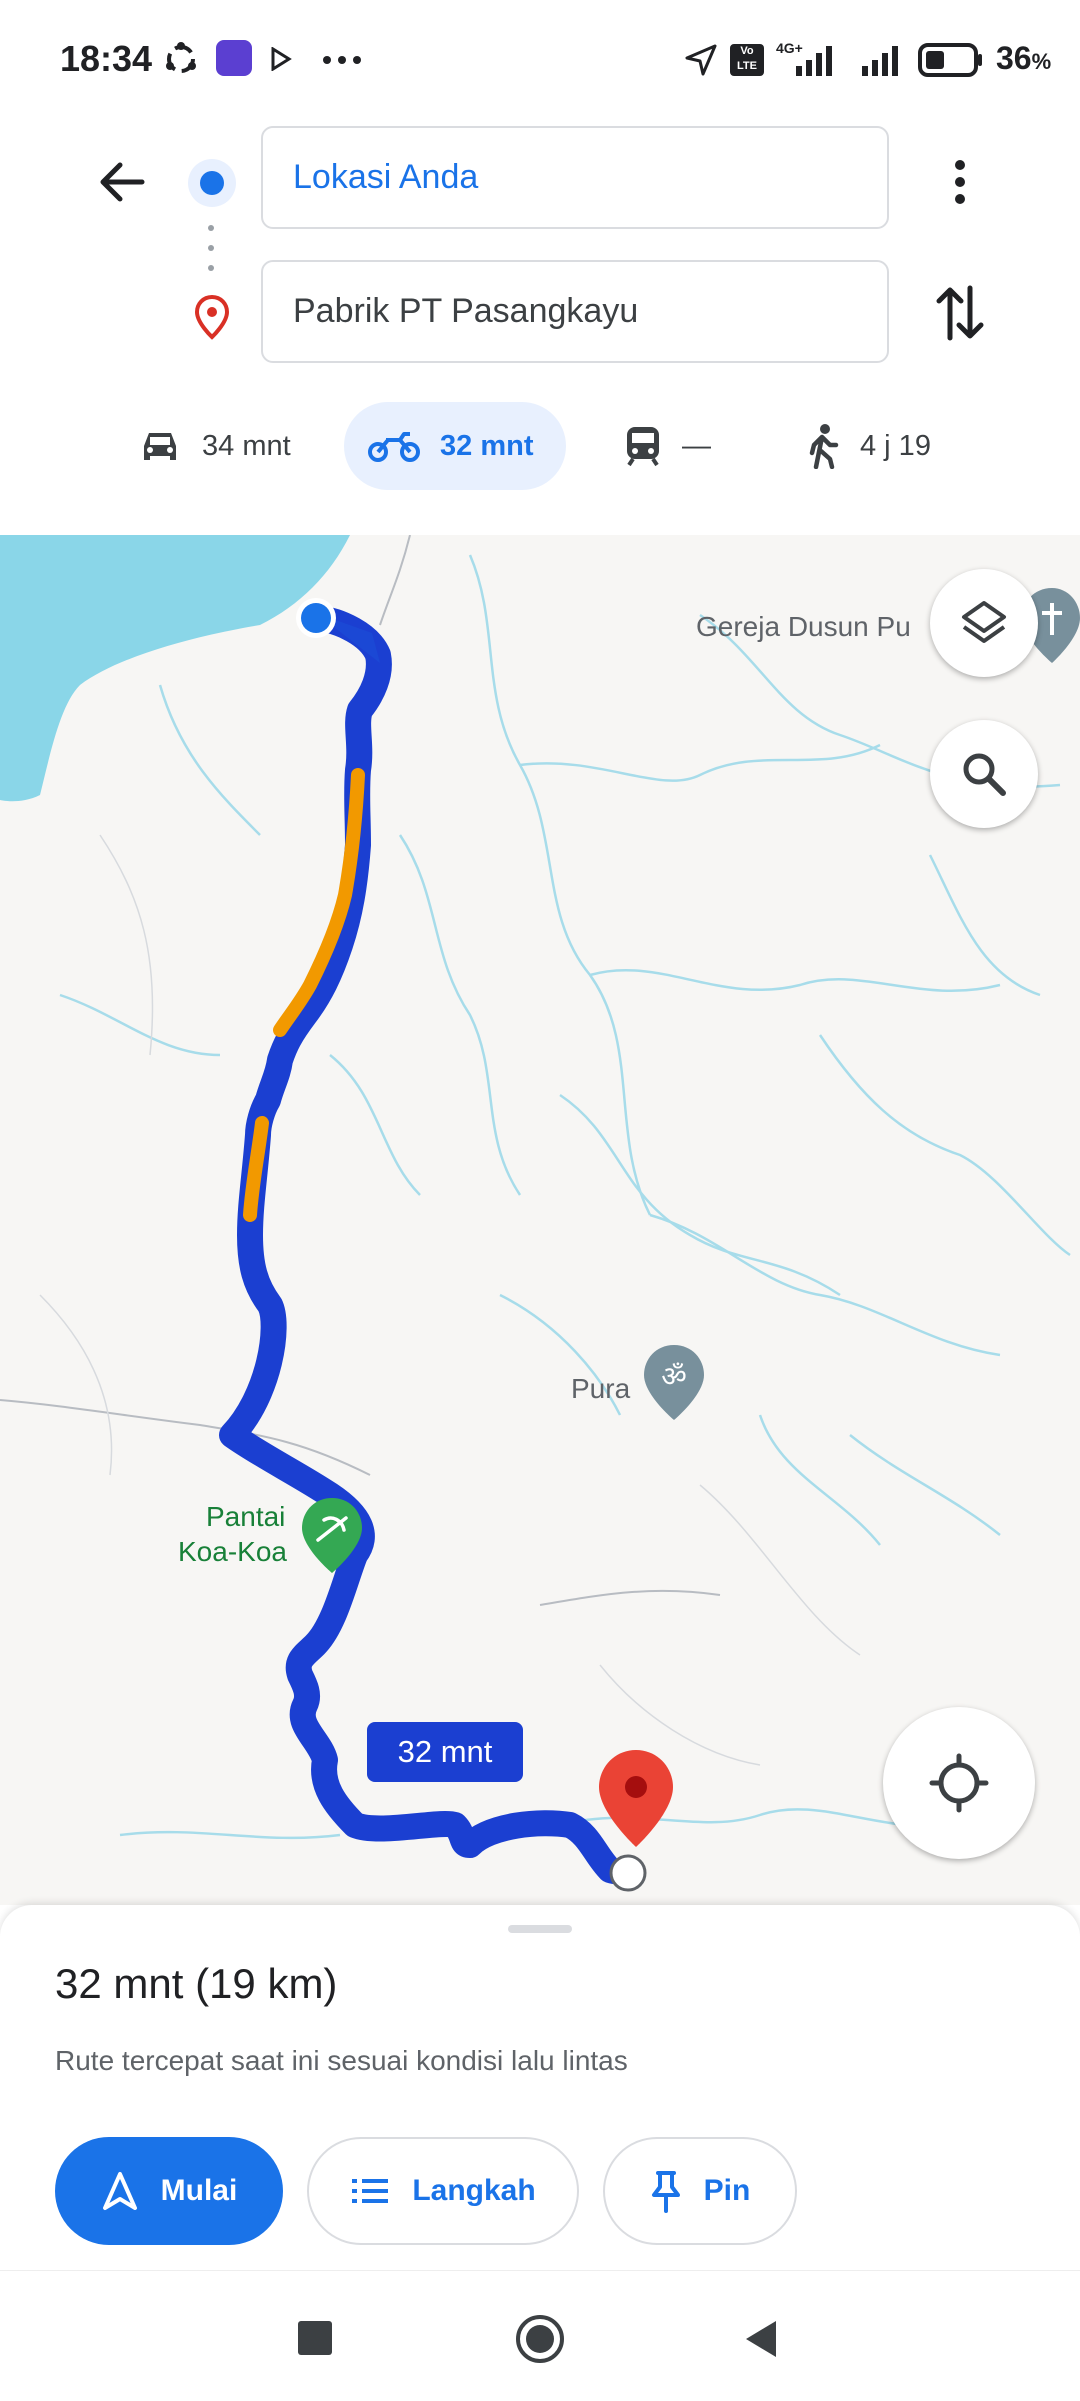 The width and height of the screenshot is (1080, 2401). Describe the element at coordinates (950, 60) in the screenshot. I see `battery-icon` at that location.